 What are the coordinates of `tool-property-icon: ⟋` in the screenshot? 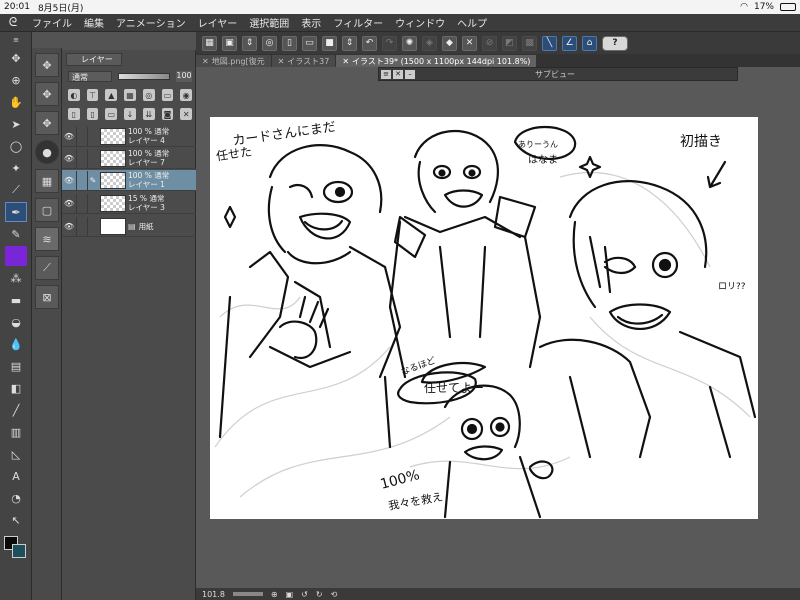 It's located at (47, 268).